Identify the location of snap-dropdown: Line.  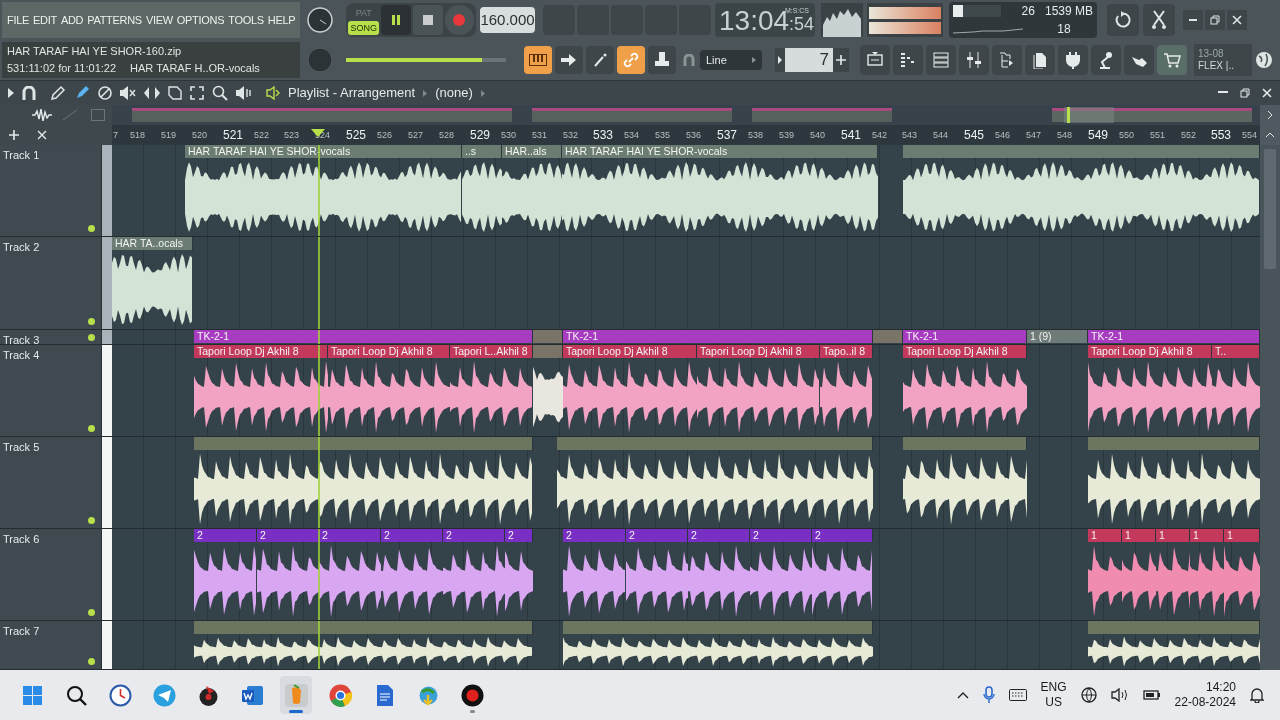
(731, 60).